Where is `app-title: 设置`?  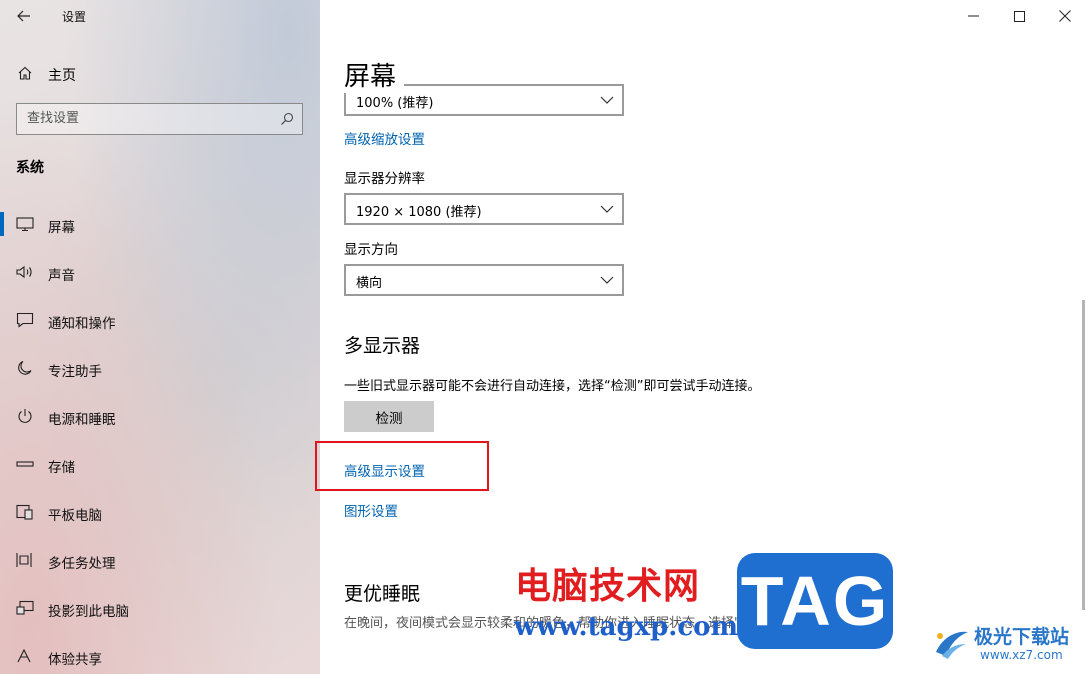
app-title: 设置 is located at coordinates (74, 17).